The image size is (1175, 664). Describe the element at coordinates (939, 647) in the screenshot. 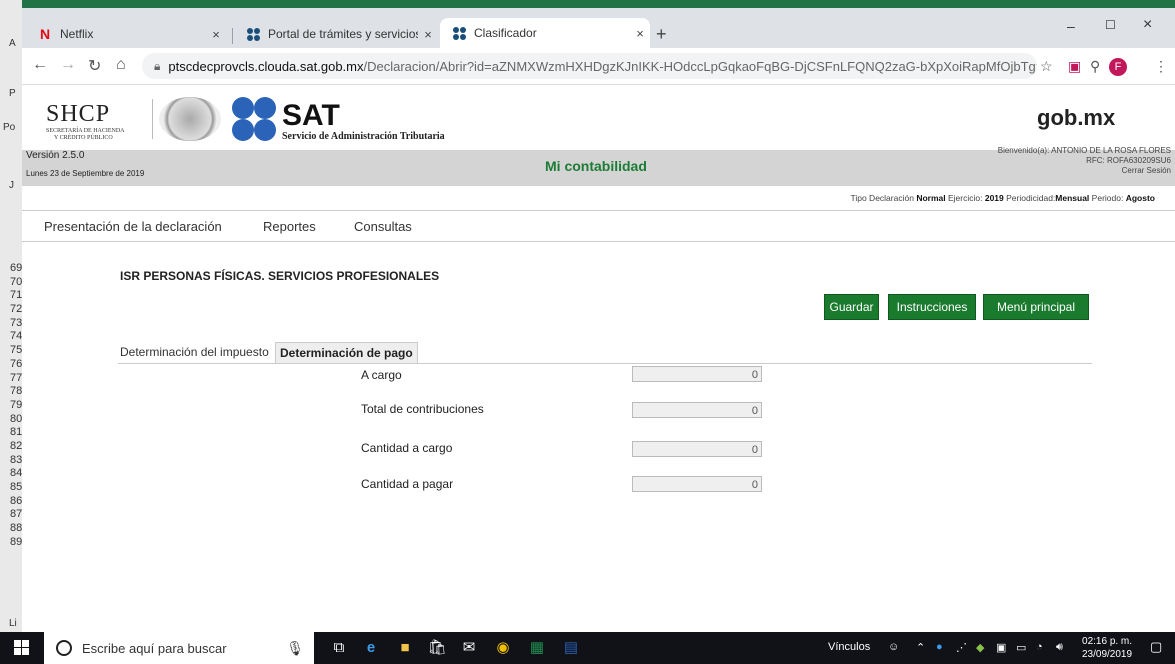

I see `bluetooth-icon: ●` at that location.